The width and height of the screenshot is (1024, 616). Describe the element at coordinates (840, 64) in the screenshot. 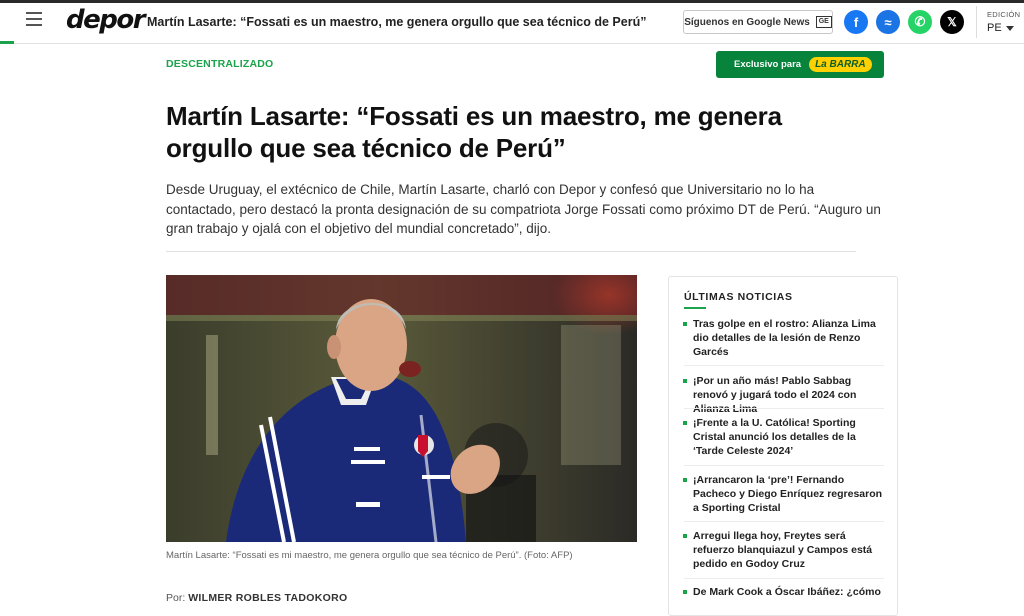

I see `la-barra-logo: La BARRA` at that location.